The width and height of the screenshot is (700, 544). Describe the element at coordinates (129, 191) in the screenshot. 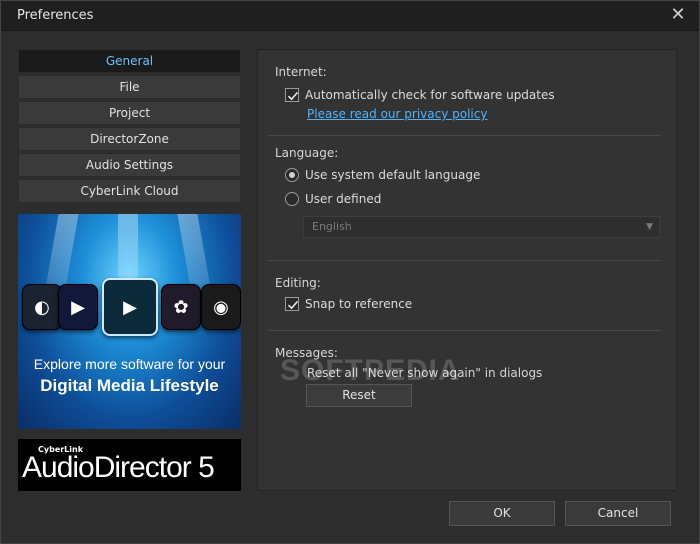

I see `nav-item-cyberlink-cloud: CyberLink Cloud` at that location.